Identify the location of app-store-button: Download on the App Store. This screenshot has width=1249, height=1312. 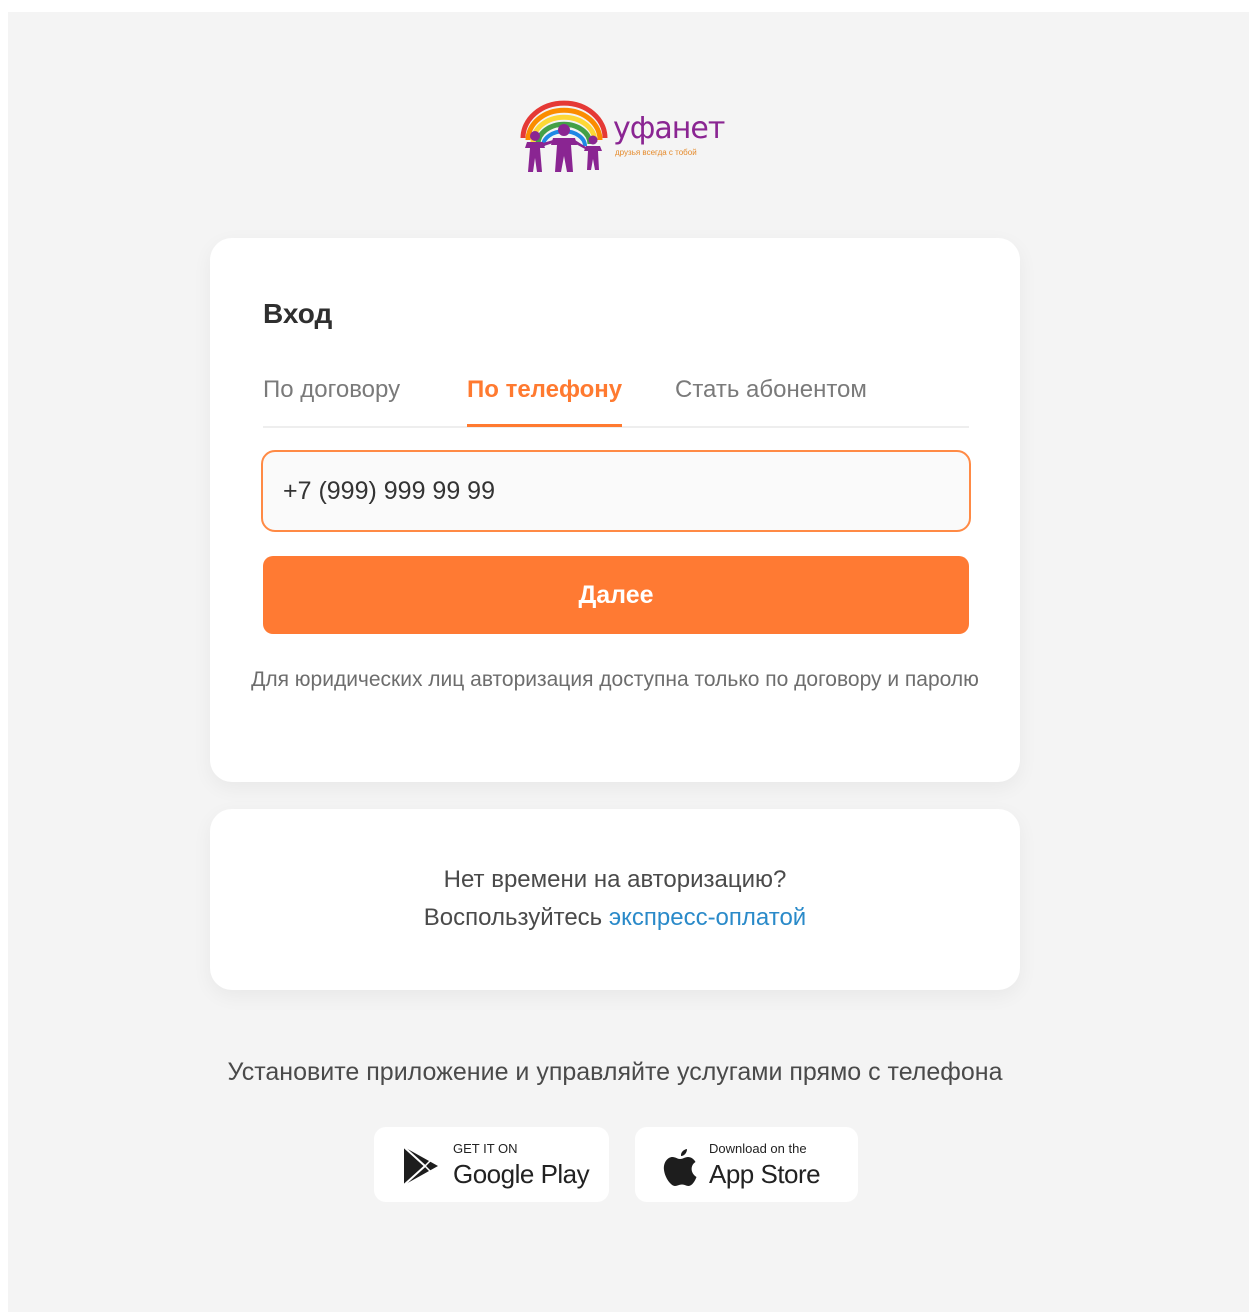
(746, 1164).